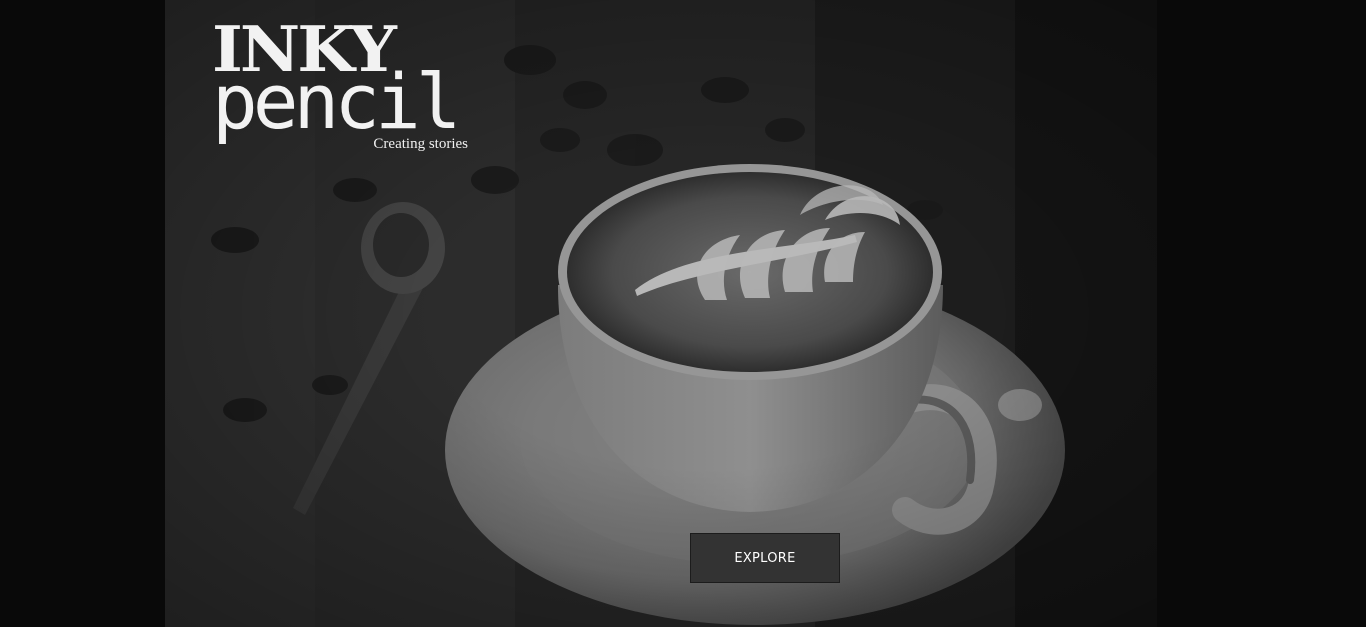 The height and width of the screenshot is (627, 1366). I want to click on logo-tagline: Creating stories, so click(420, 144).